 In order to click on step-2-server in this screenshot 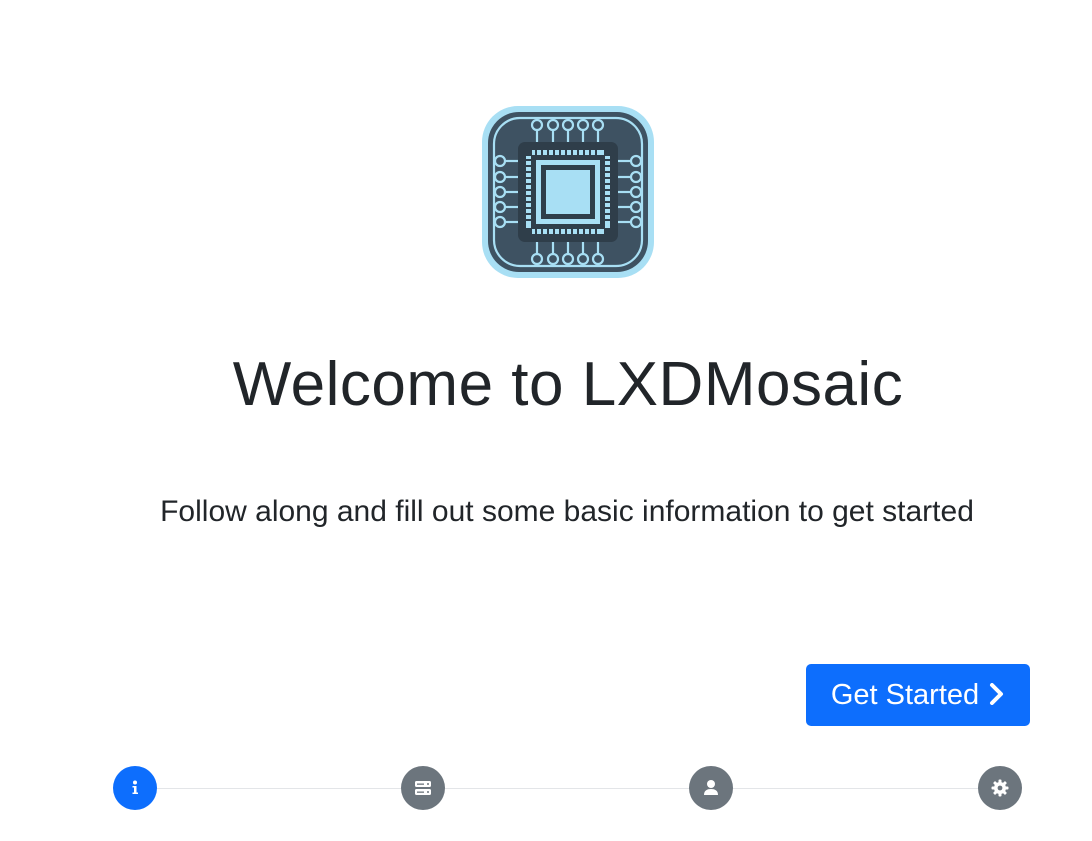, I will do `click(423, 788)`.